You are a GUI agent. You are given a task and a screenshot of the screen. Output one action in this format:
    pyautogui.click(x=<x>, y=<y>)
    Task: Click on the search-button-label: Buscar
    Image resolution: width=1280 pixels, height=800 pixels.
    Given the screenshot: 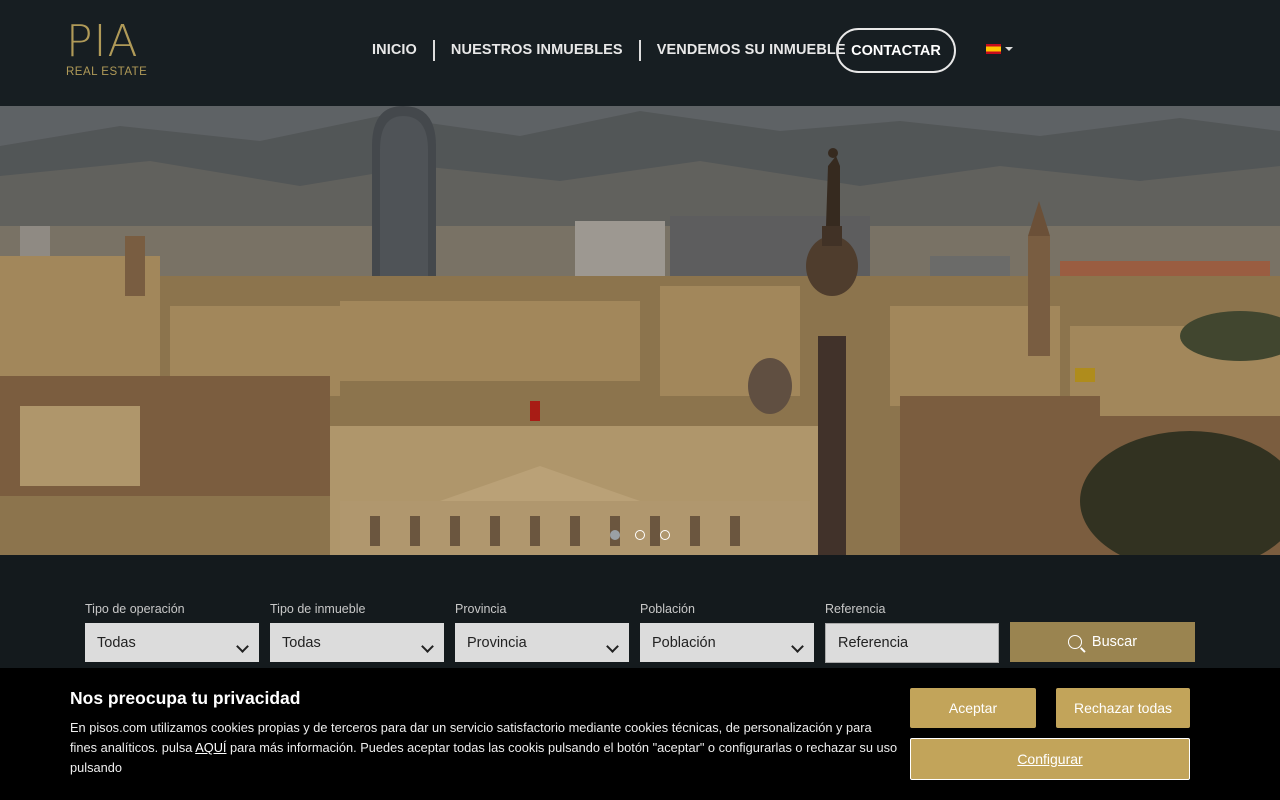 What is the action you would take?
    pyautogui.click(x=1114, y=642)
    